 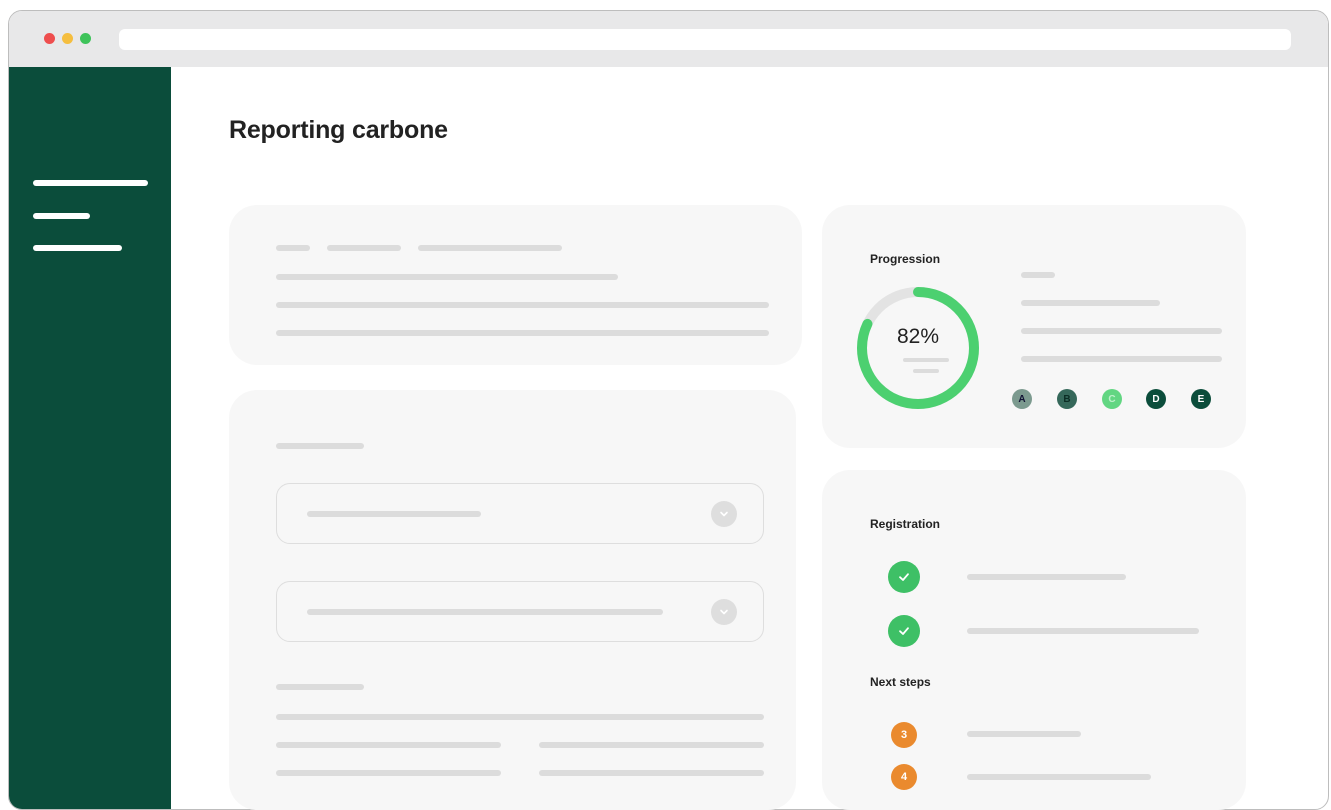 What do you see at coordinates (705, 39) in the screenshot?
I see `address-bar` at bounding box center [705, 39].